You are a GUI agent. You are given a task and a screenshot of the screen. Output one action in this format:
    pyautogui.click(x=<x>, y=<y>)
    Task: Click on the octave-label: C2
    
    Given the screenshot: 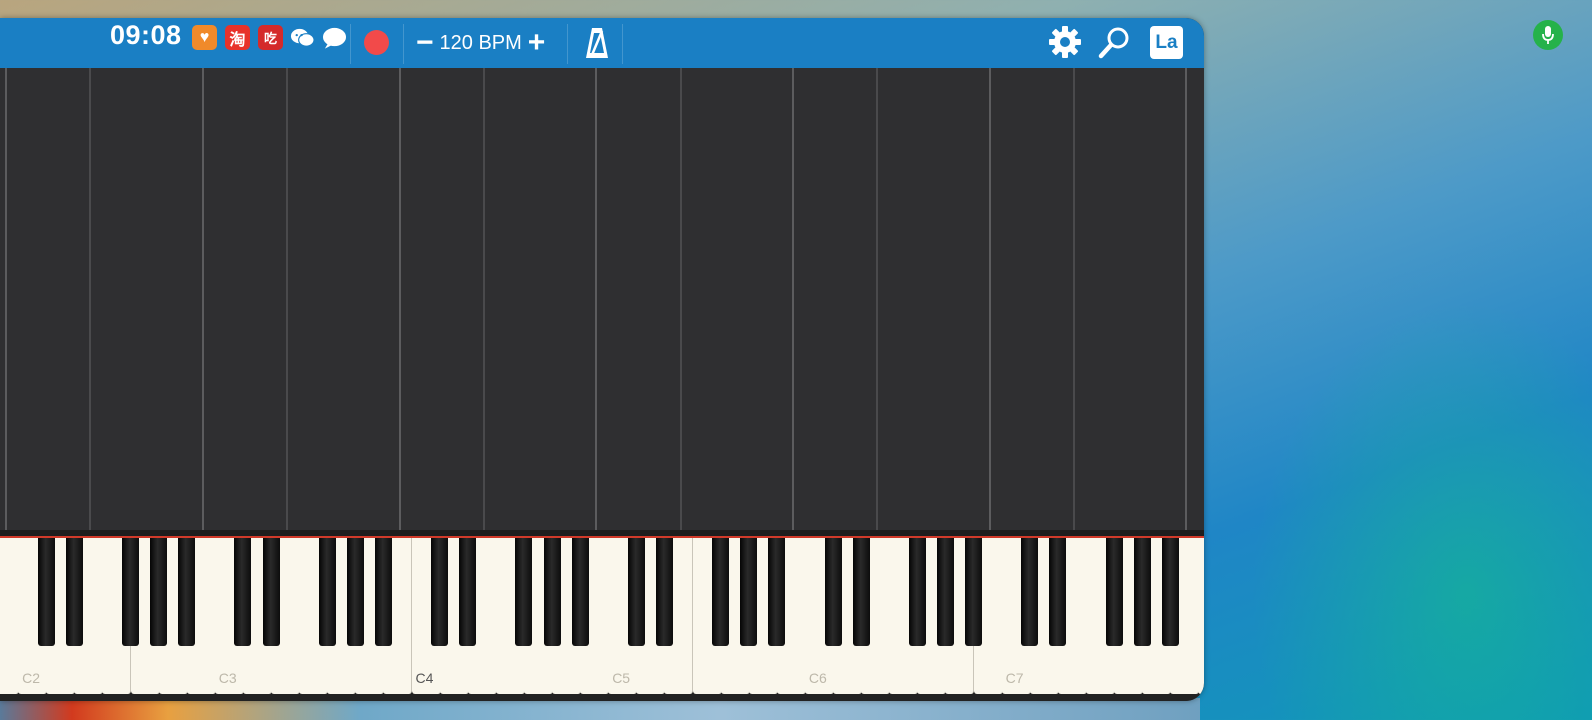 What is the action you would take?
    pyautogui.click(x=31, y=678)
    